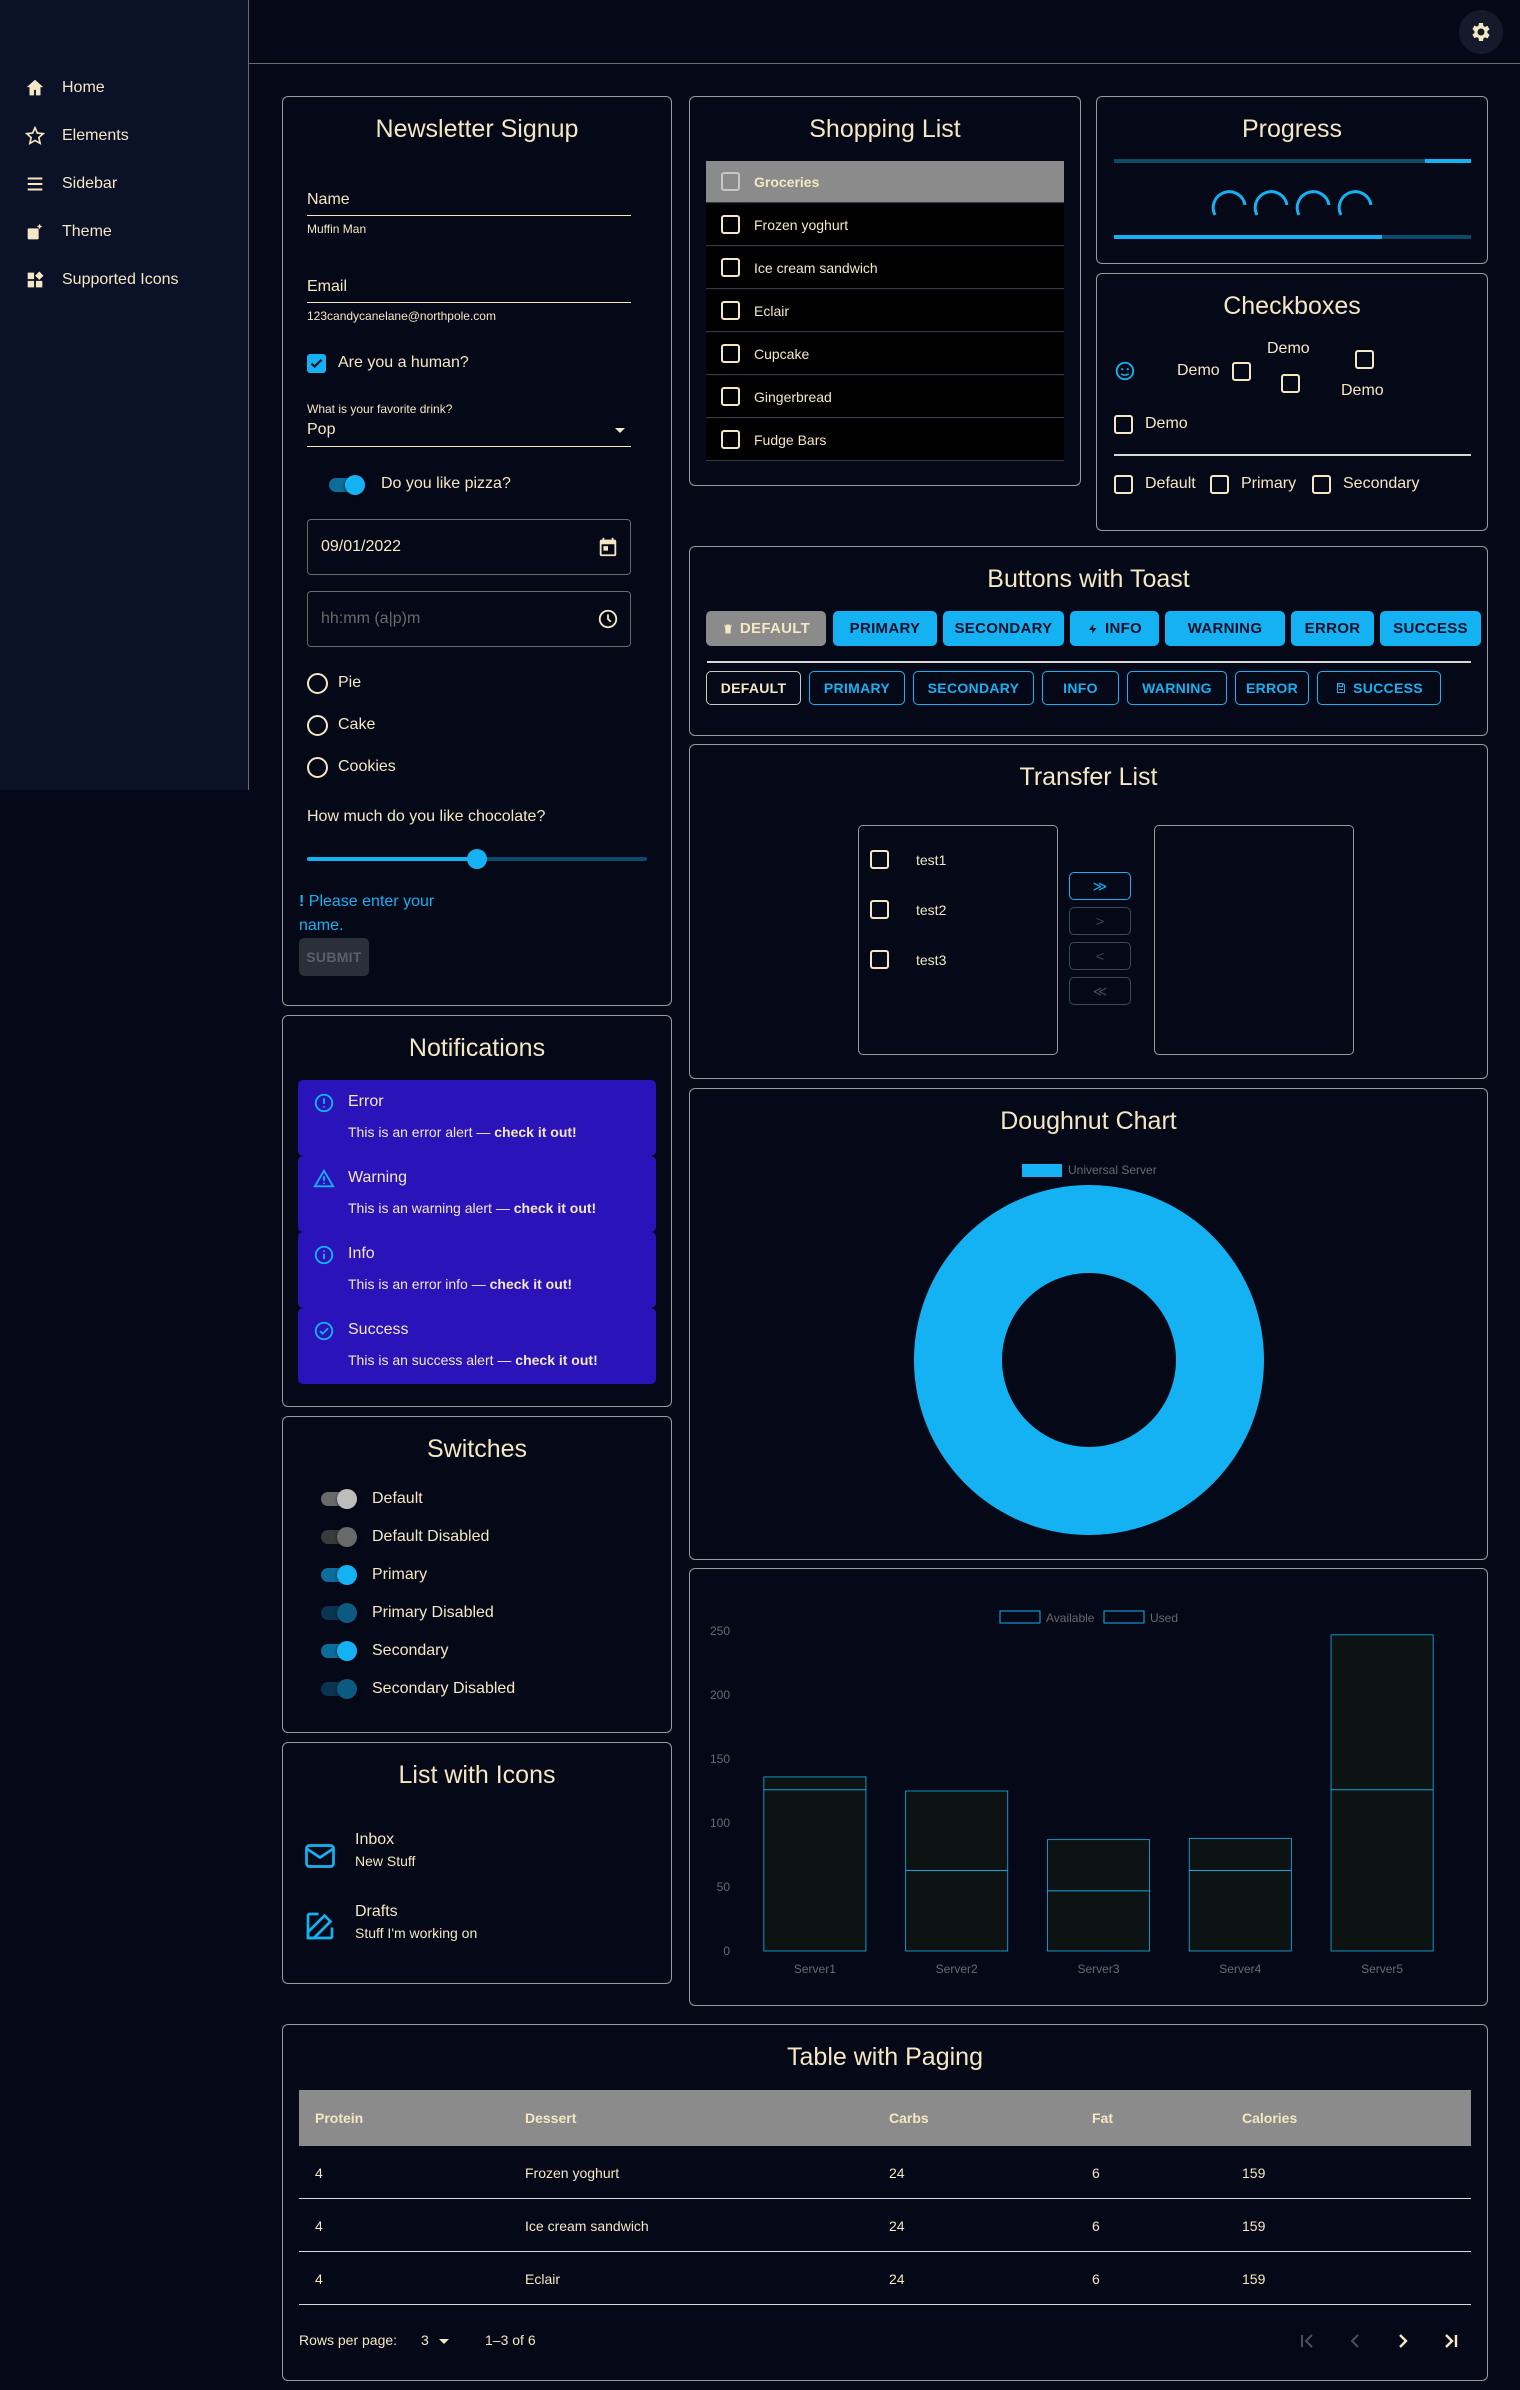 The image size is (1520, 2390). I want to click on calendar-icon, so click(608, 547).